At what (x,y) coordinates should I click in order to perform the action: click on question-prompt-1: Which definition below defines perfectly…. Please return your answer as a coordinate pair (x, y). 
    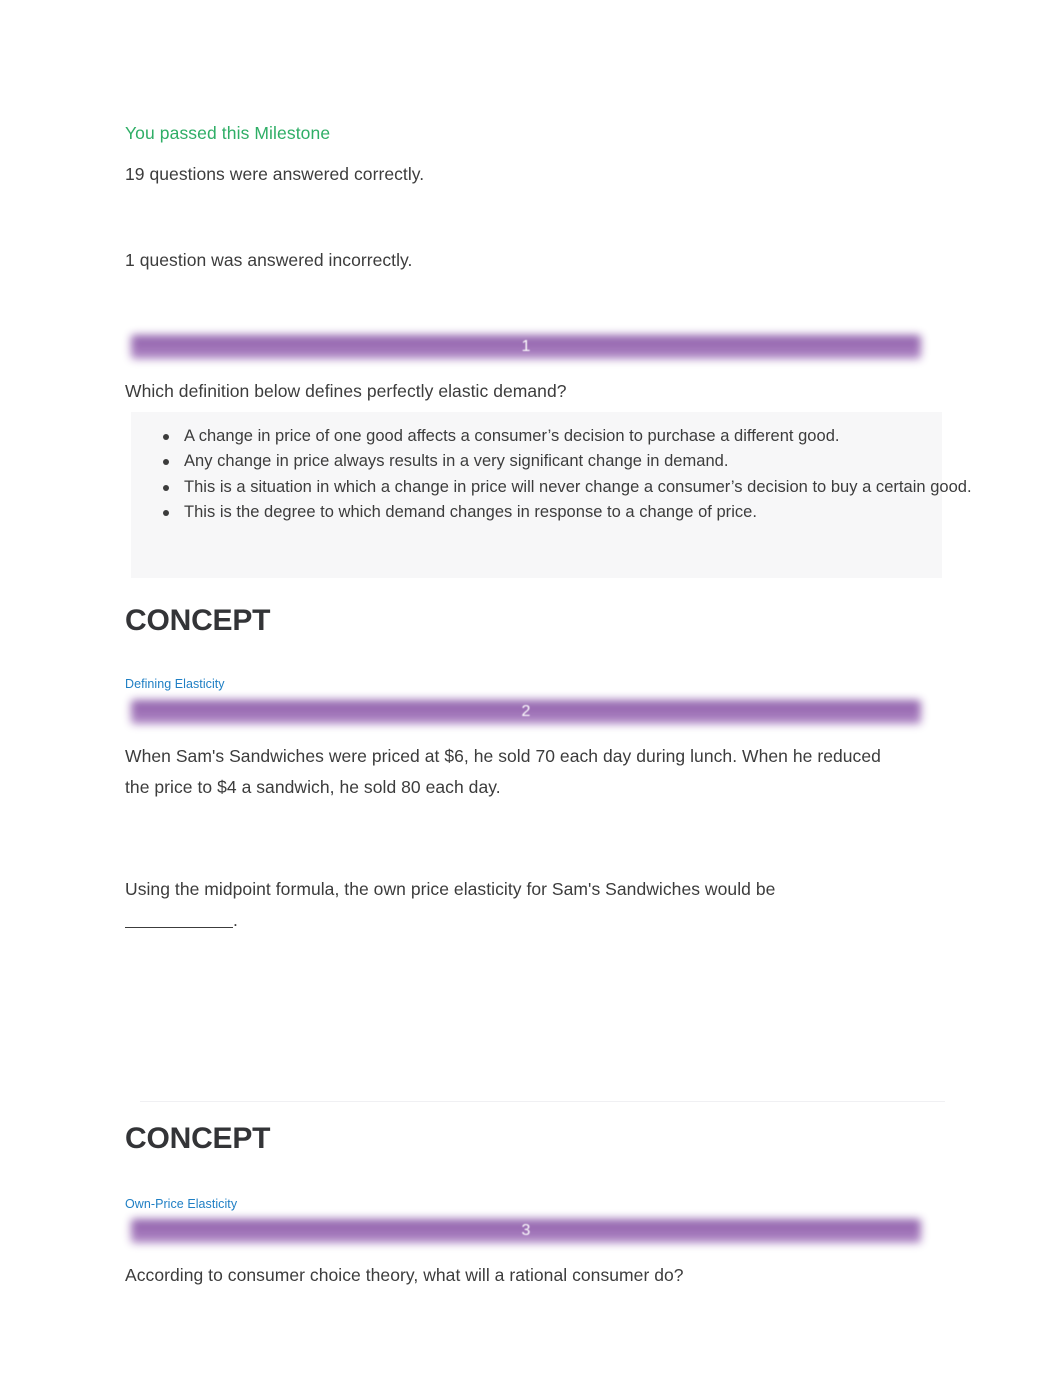
    Looking at the image, I should click on (346, 391).